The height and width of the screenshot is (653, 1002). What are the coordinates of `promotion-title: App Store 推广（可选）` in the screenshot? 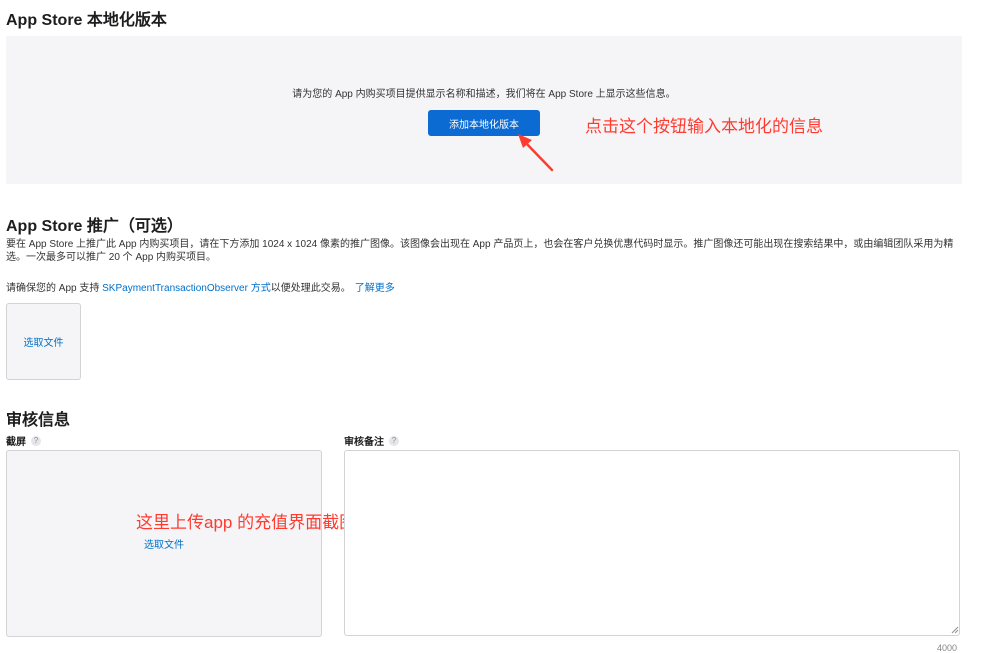 It's located at (94, 226).